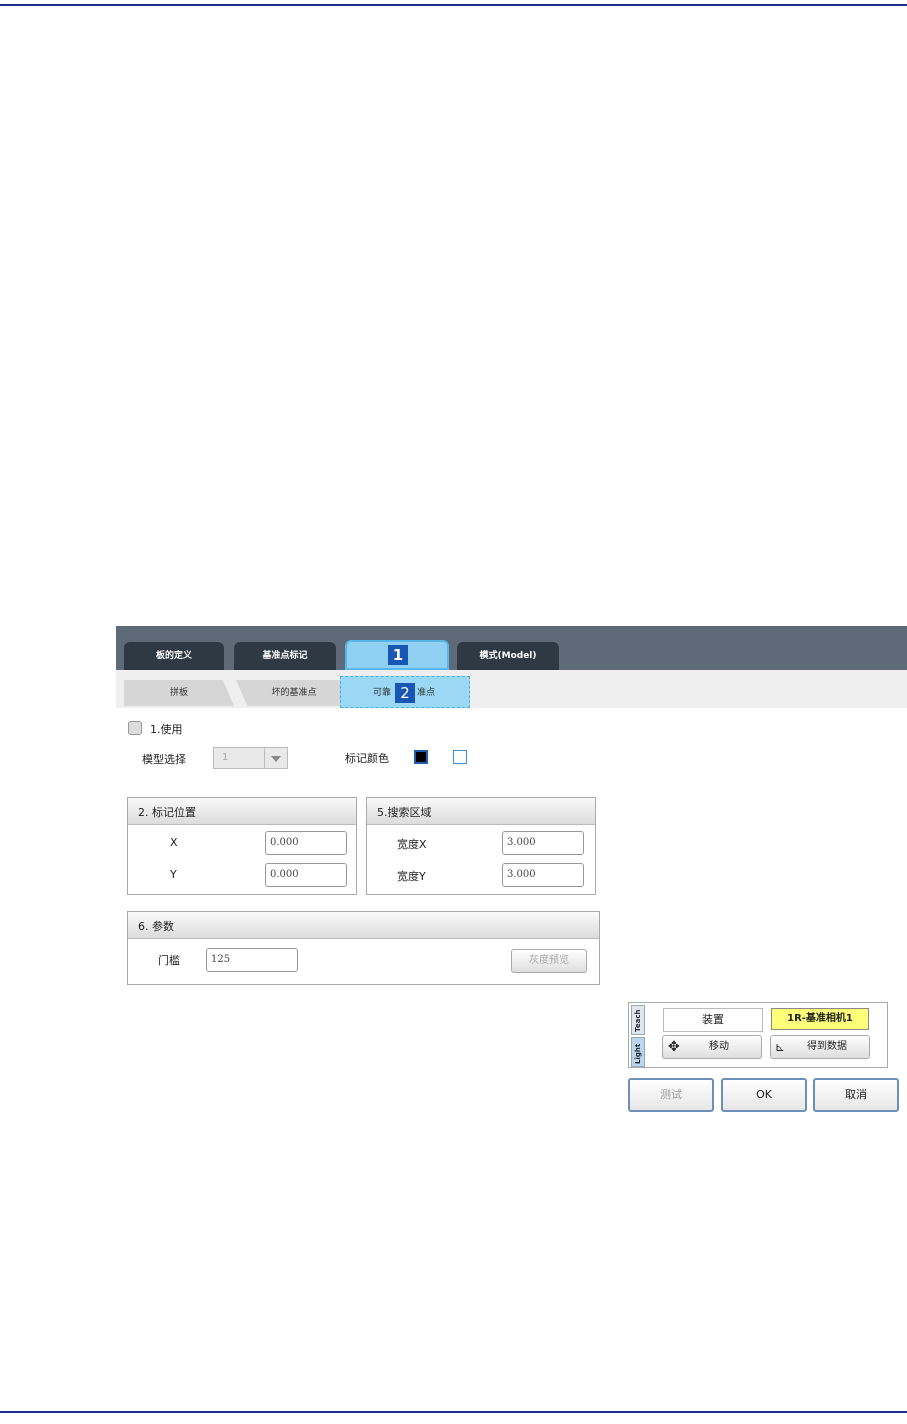 The height and width of the screenshot is (1424, 907). I want to click on tab-light-label: Light, so click(638, 1053).